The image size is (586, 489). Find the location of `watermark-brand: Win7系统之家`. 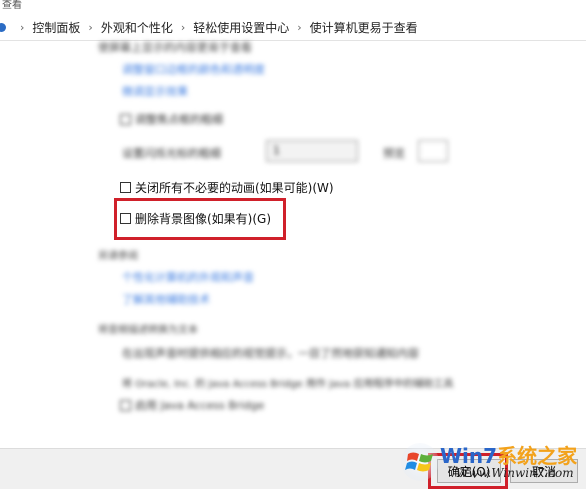

watermark-brand: Win7系统之家 is located at coordinates (508, 454).